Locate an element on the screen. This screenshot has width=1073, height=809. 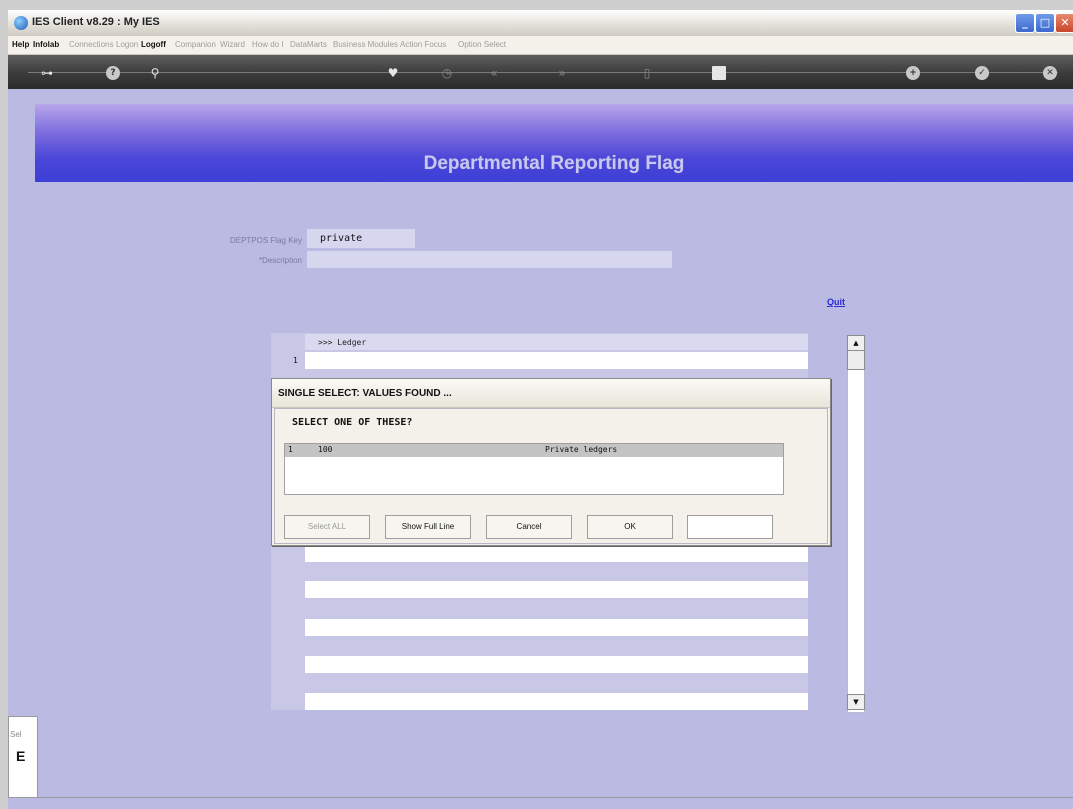
menu-logoff: Logoff is located at coordinates (153, 44).